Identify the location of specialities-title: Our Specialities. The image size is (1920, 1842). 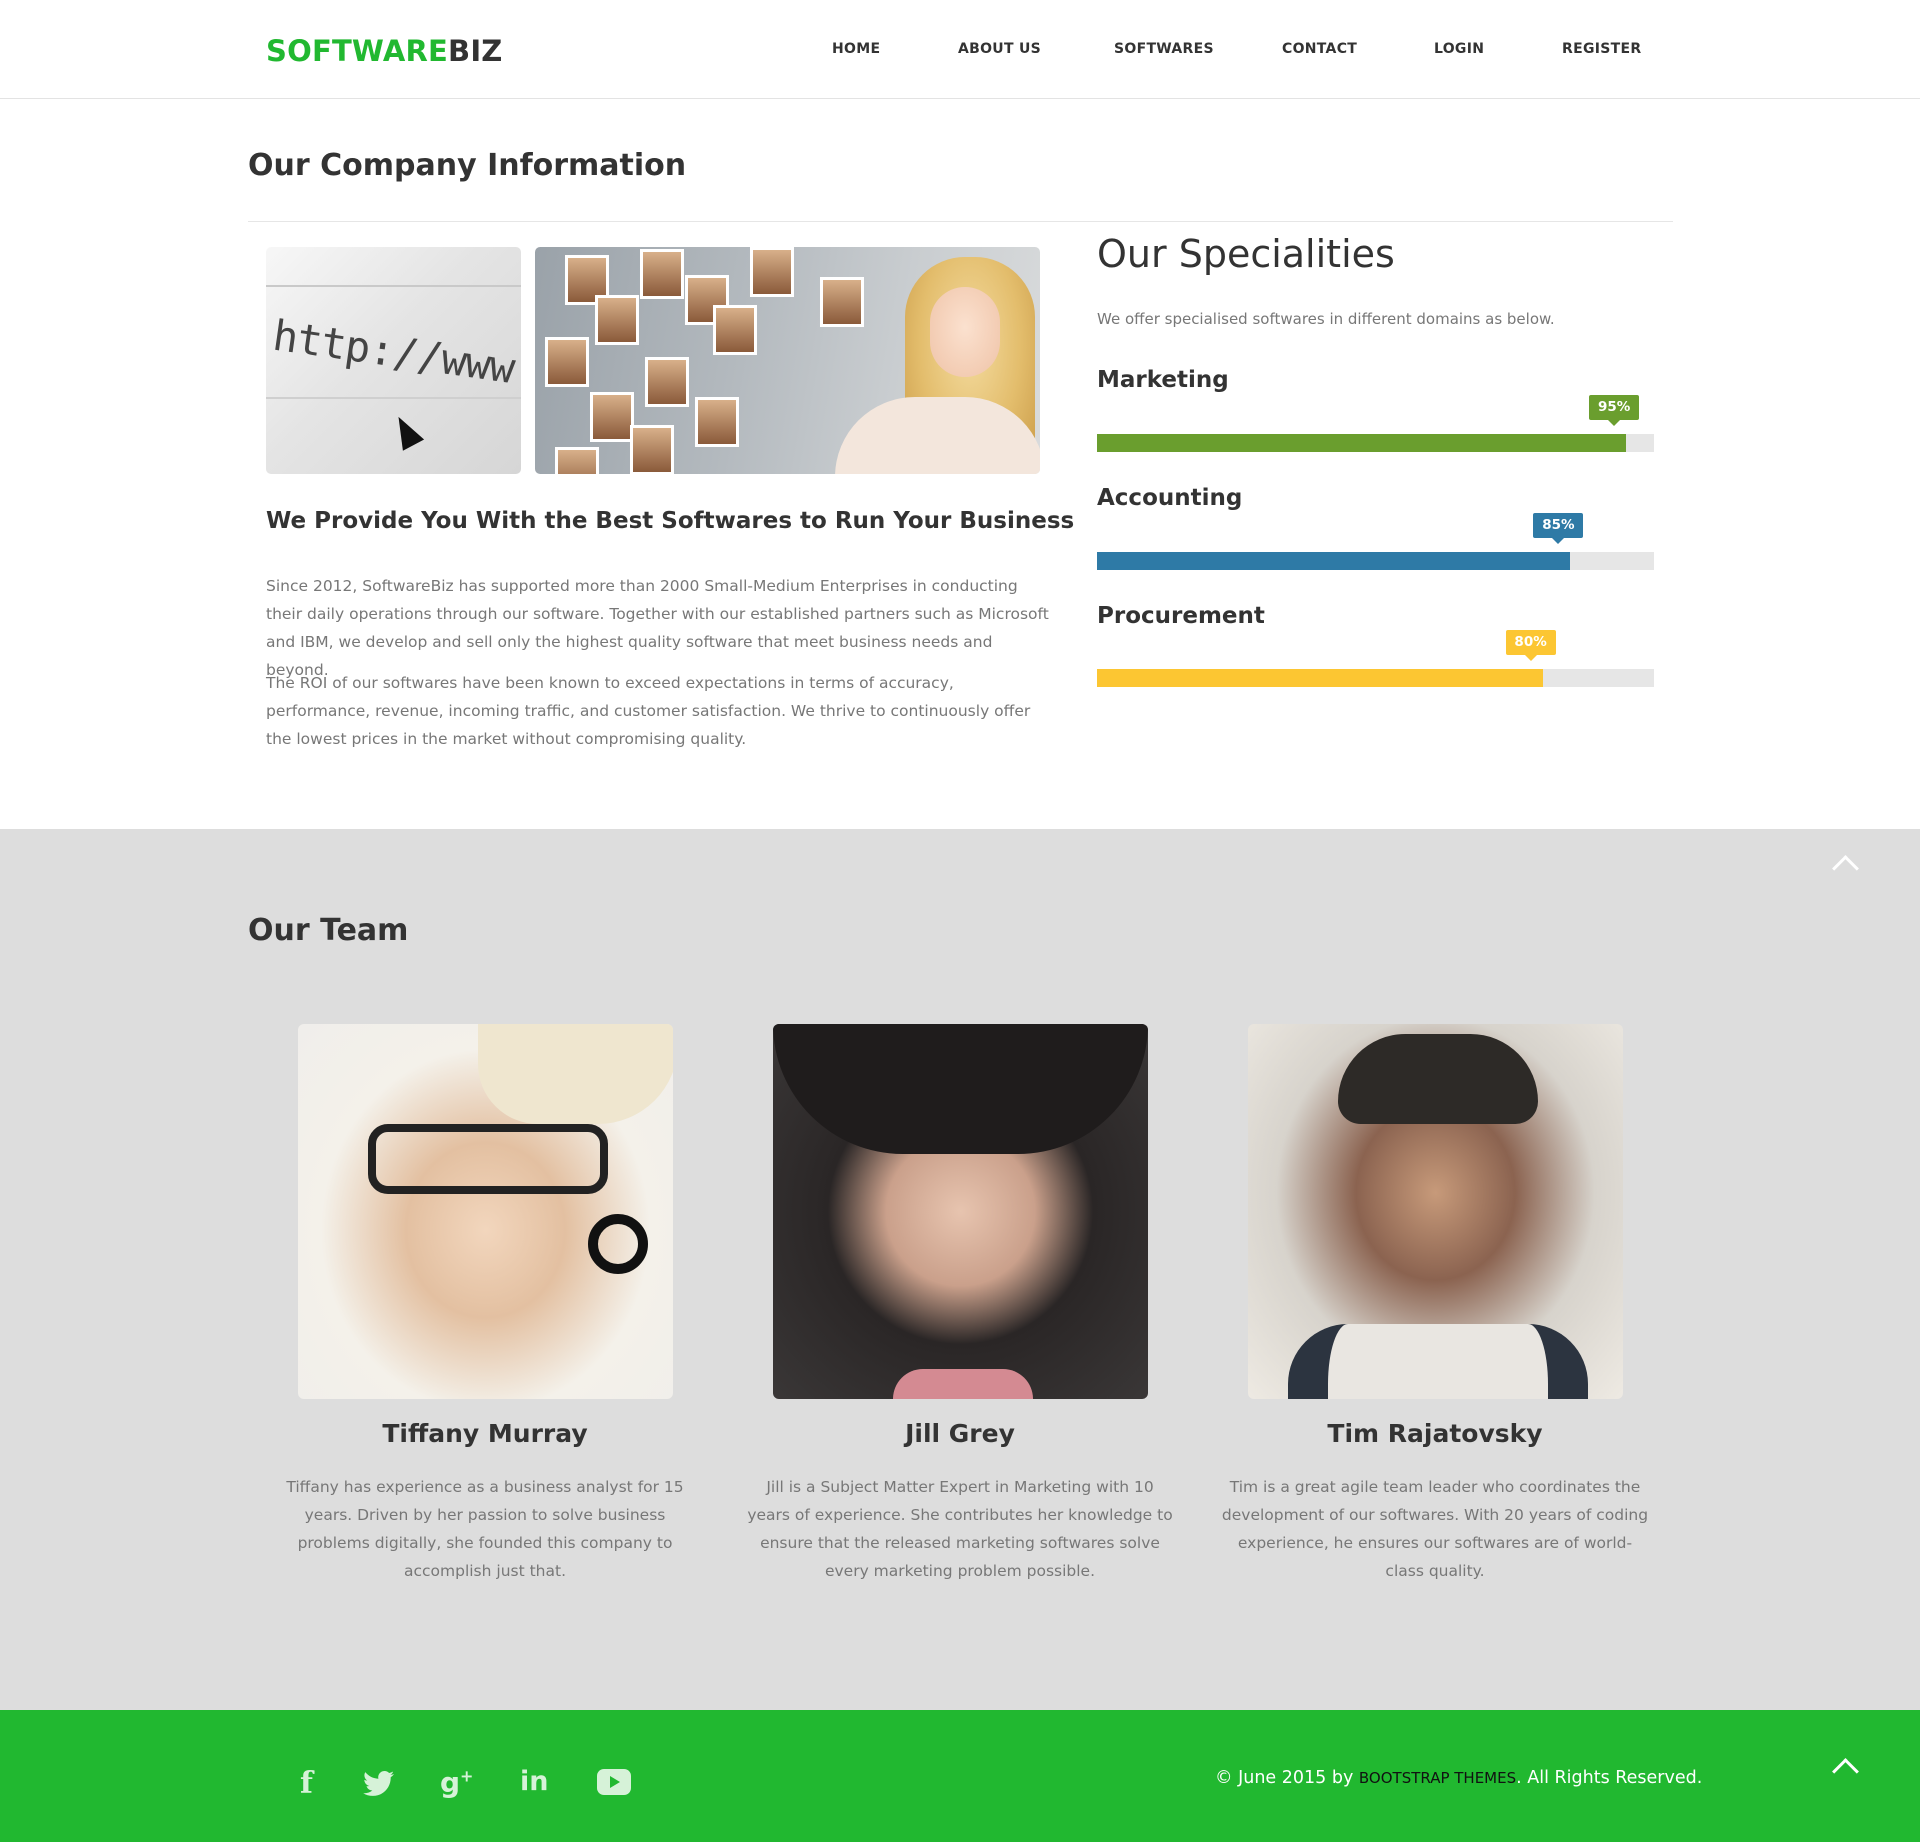
(1246, 254).